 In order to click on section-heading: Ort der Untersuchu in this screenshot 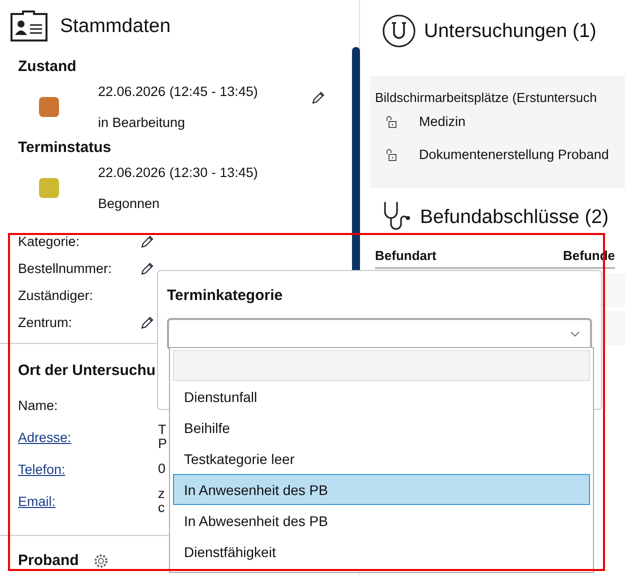, I will do `click(87, 370)`.